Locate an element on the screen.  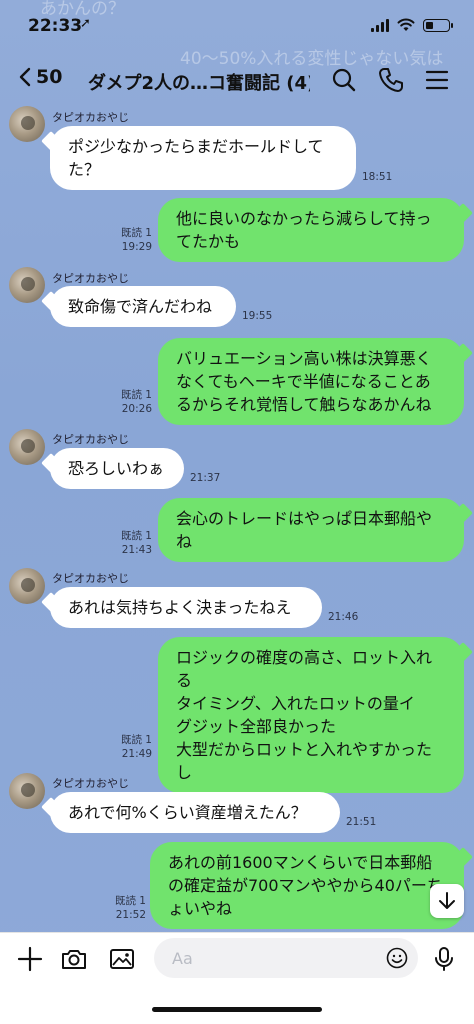
message-time: 21:46 is located at coordinates (343, 617).